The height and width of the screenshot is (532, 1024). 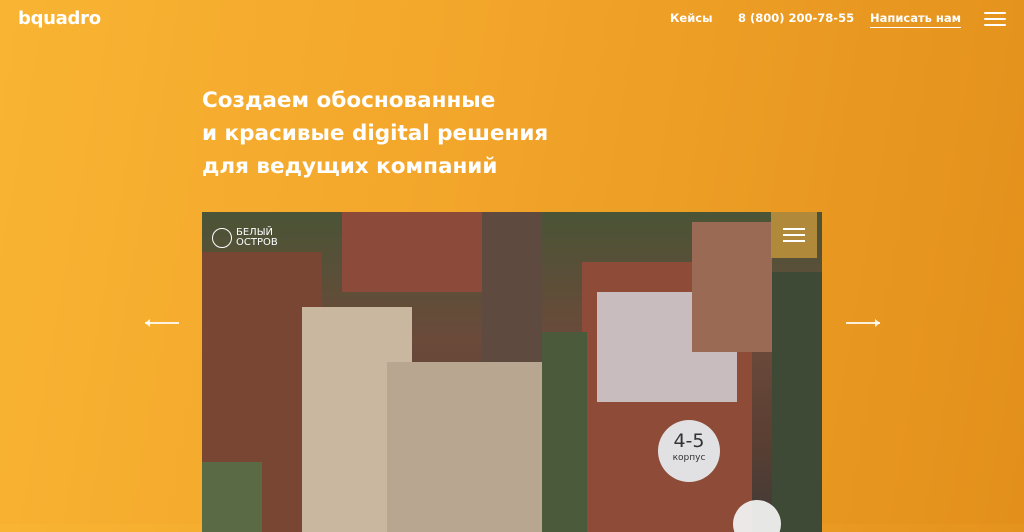 I want to click on badge-number: 4-5, so click(x=689, y=441).